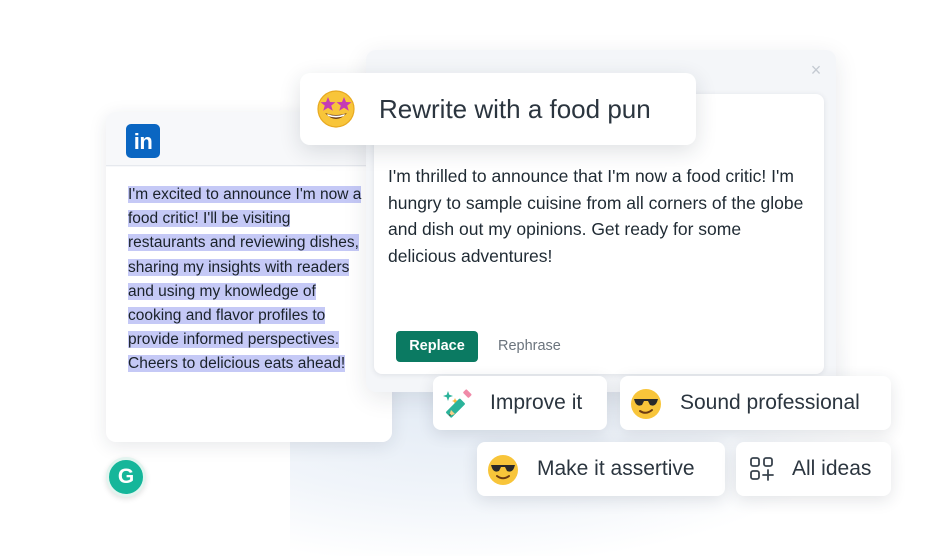 This screenshot has width=945, height=556. What do you see at coordinates (536, 402) in the screenshot?
I see `improve-it-label: Improve it` at bounding box center [536, 402].